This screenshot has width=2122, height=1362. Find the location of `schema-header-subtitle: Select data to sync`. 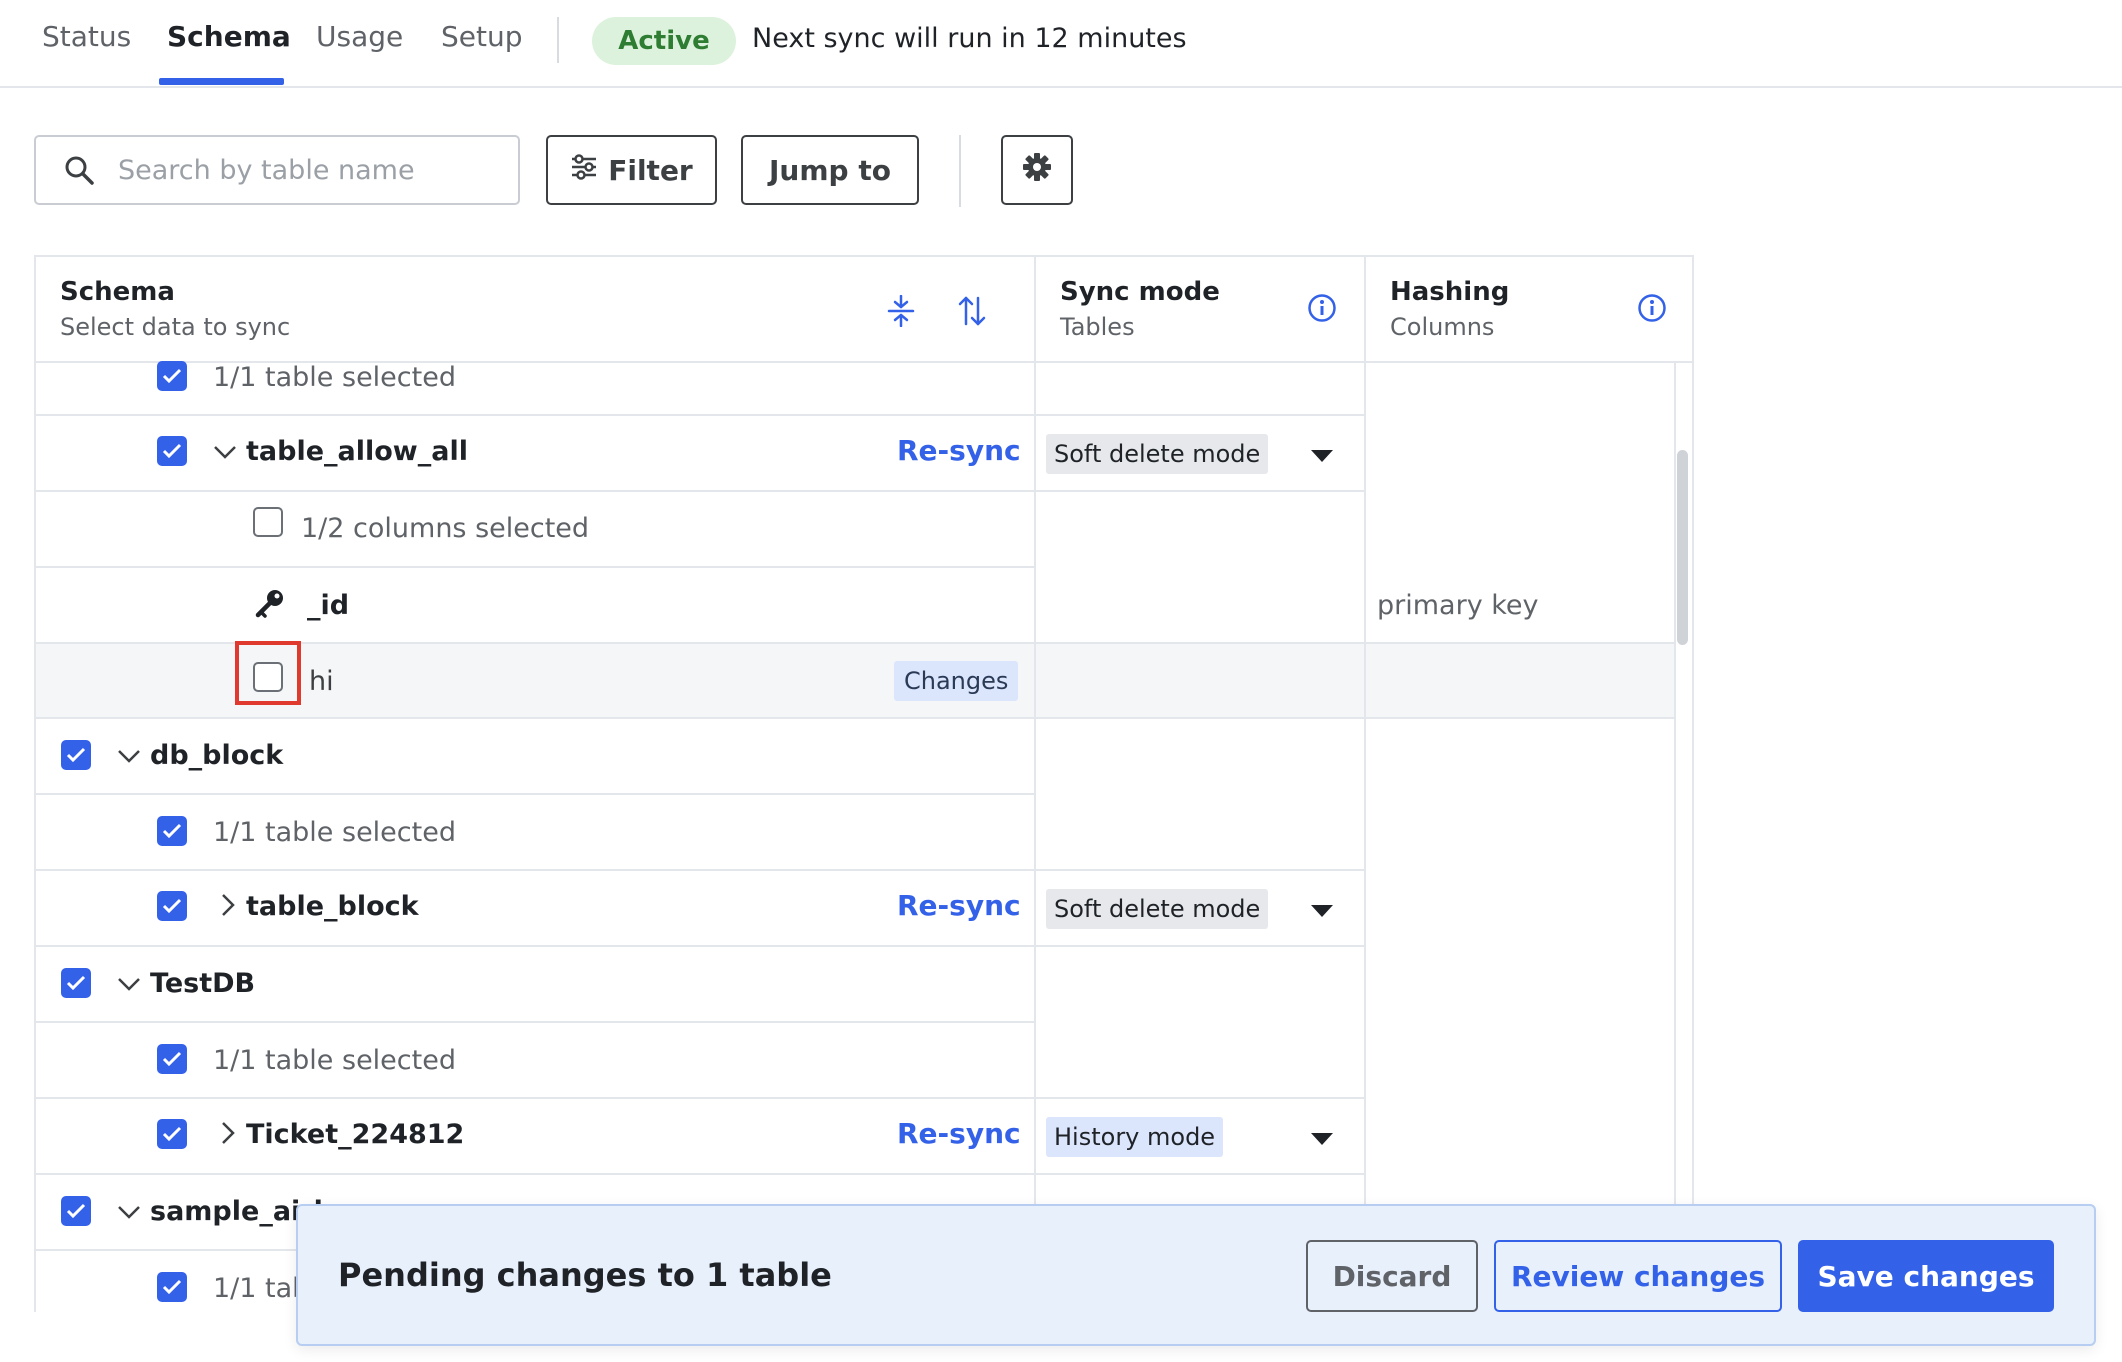

schema-header-subtitle: Select data to sync is located at coordinates (175, 327).